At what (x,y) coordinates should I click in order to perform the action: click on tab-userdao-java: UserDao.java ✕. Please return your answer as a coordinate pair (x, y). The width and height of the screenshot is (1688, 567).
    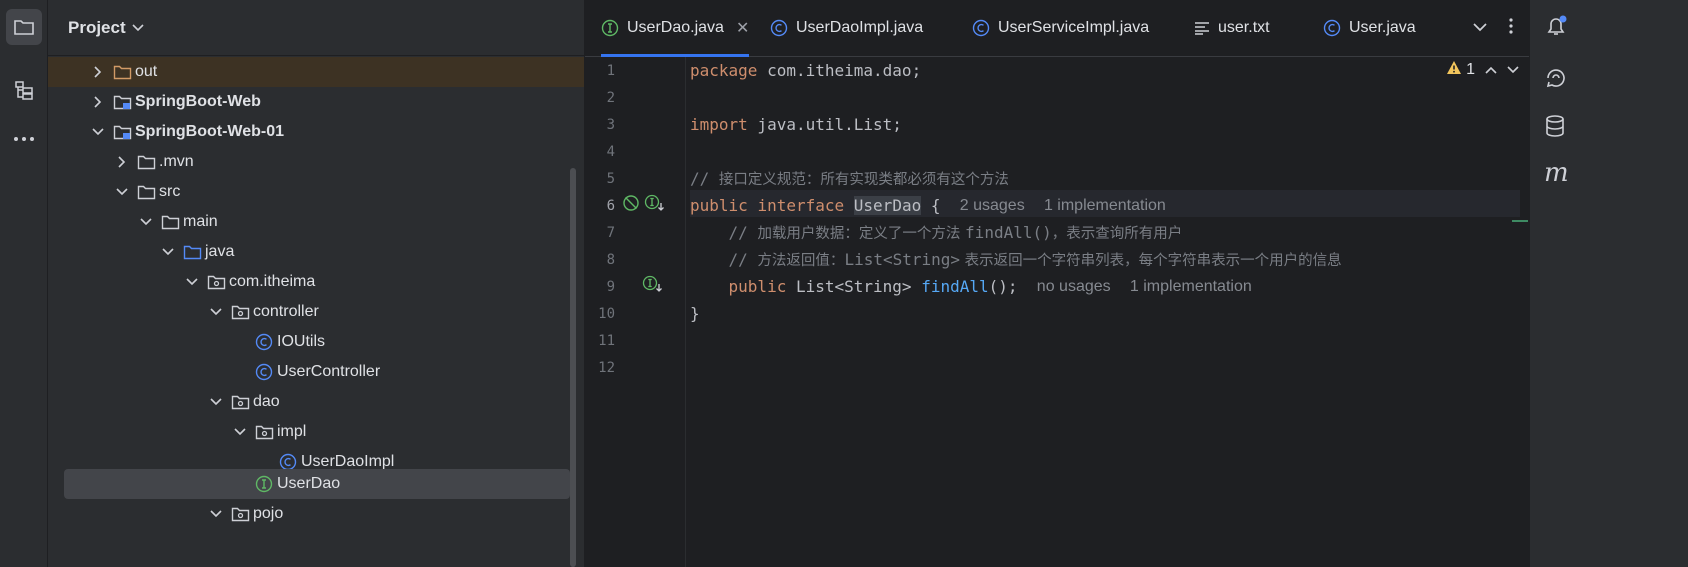
    Looking at the image, I should click on (675, 28).